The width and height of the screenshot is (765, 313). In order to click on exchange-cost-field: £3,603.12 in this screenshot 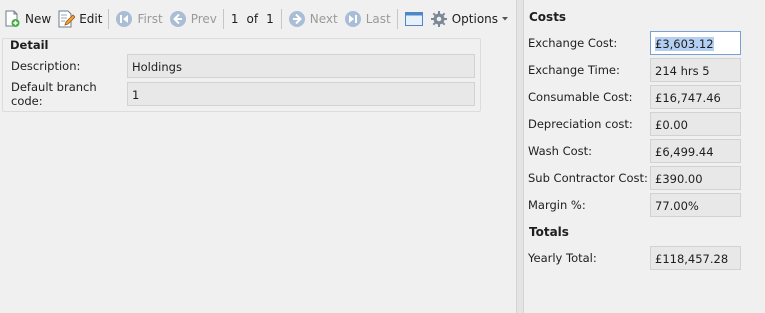, I will do `click(695, 43)`.